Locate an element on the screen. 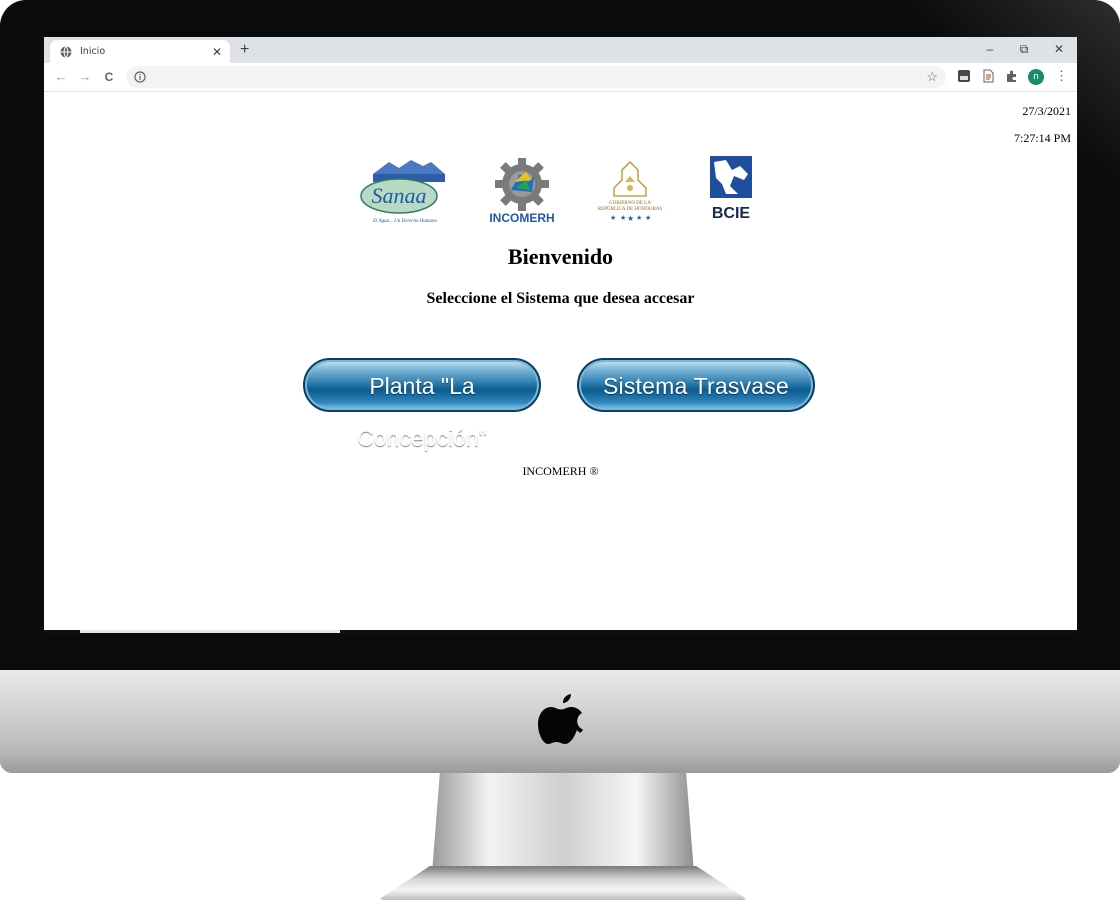  document-ext-icon is located at coordinates (988, 76).